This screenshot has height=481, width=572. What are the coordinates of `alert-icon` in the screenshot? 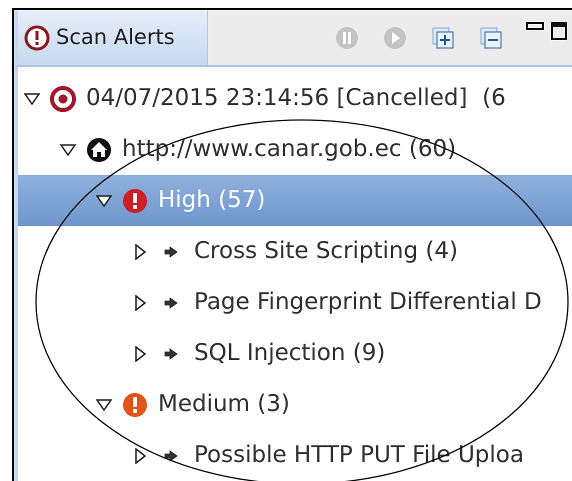 It's located at (37, 37).